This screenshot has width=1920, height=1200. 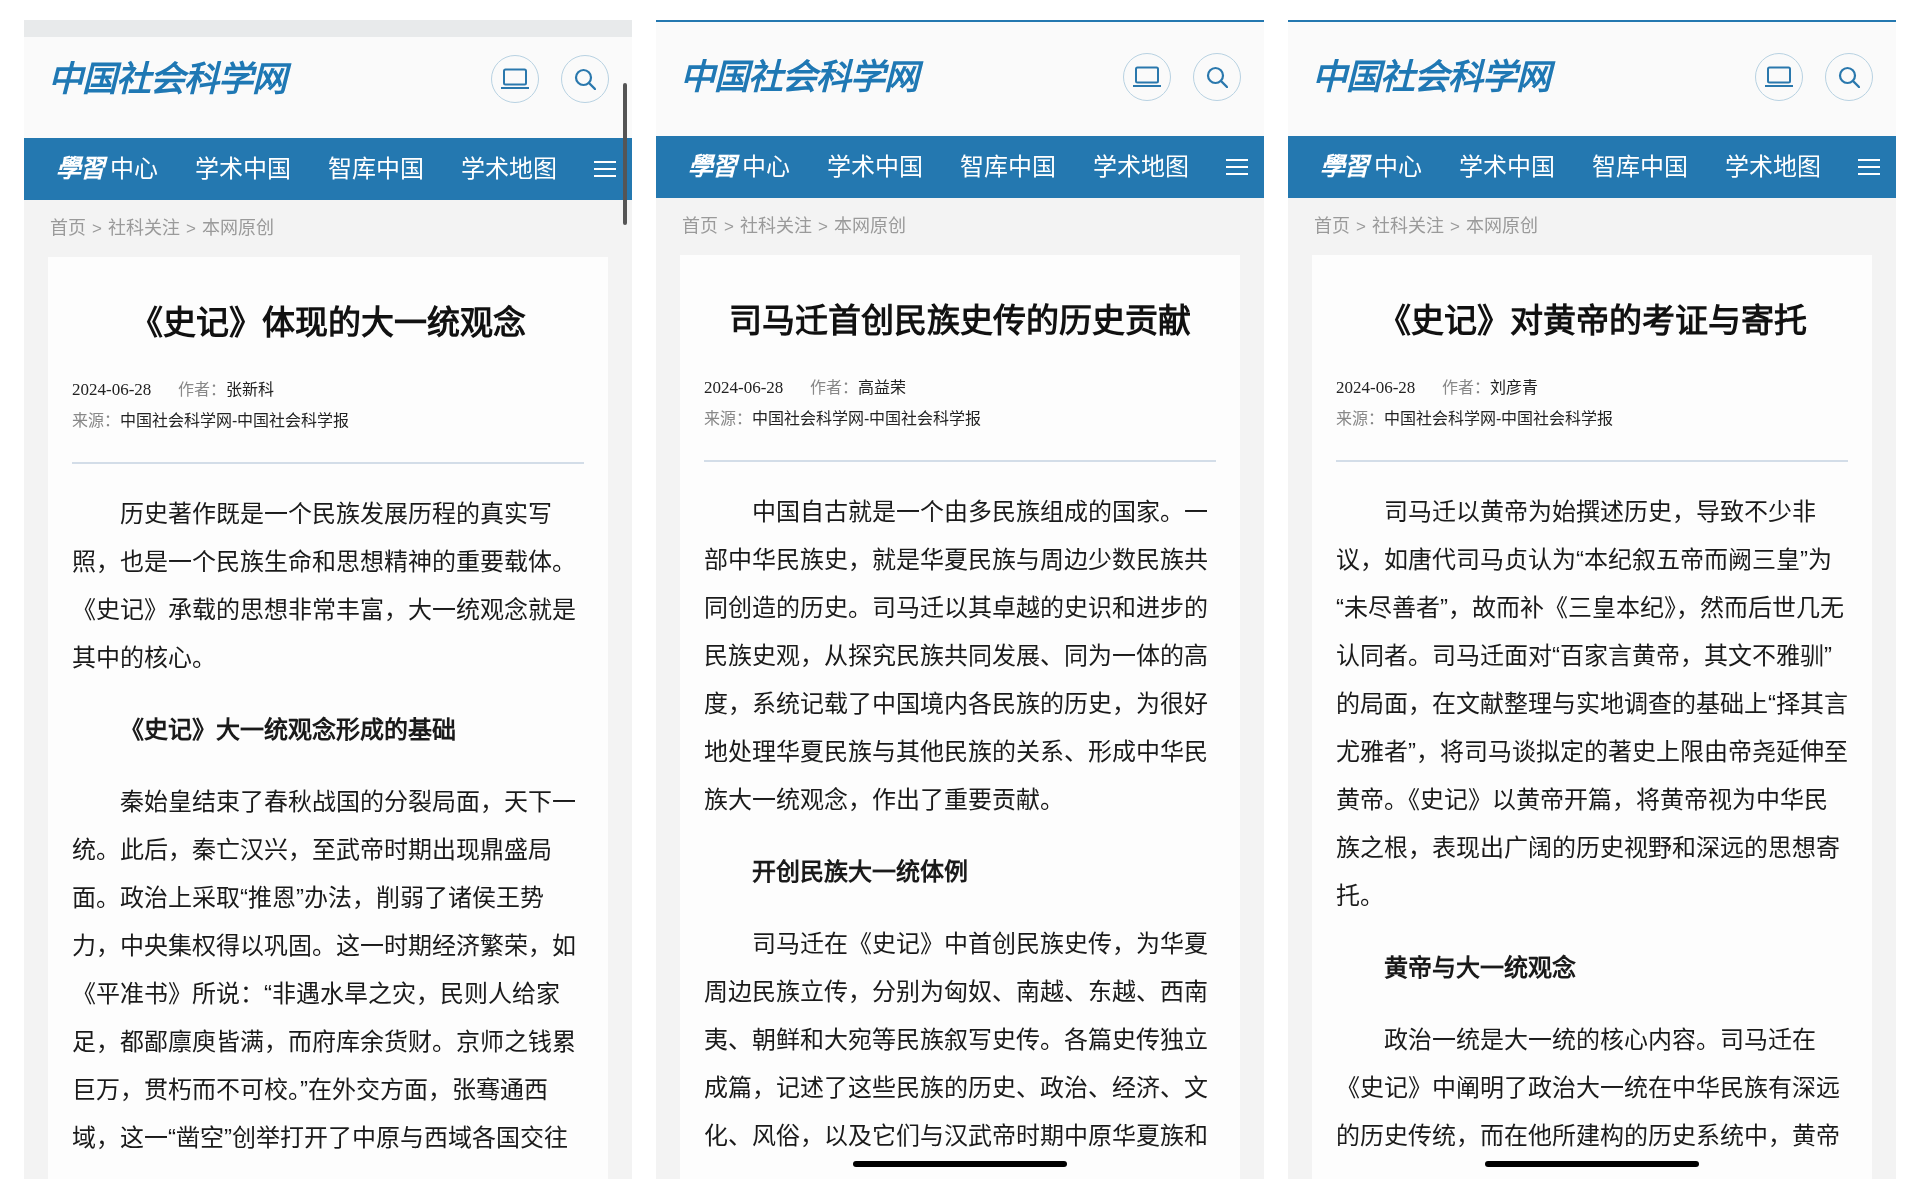 What do you see at coordinates (956, 656) in the screenshot?
I see `article-paragraph: 中国自古就是一个由多民族组成的国家。一部中华民族史，就是华夏民族与周边少数民族共同创造的历史。司马迁以其卓越的史识和进步的民族史观，从探究民族共同发展、同为一体的高度，系统记载了中国境内各民族的历史，为很好地处理华夏民族与其他民族的关系、形成中华民族大一统观念，作出了重要贡献。` at bounding box center [956, 656].